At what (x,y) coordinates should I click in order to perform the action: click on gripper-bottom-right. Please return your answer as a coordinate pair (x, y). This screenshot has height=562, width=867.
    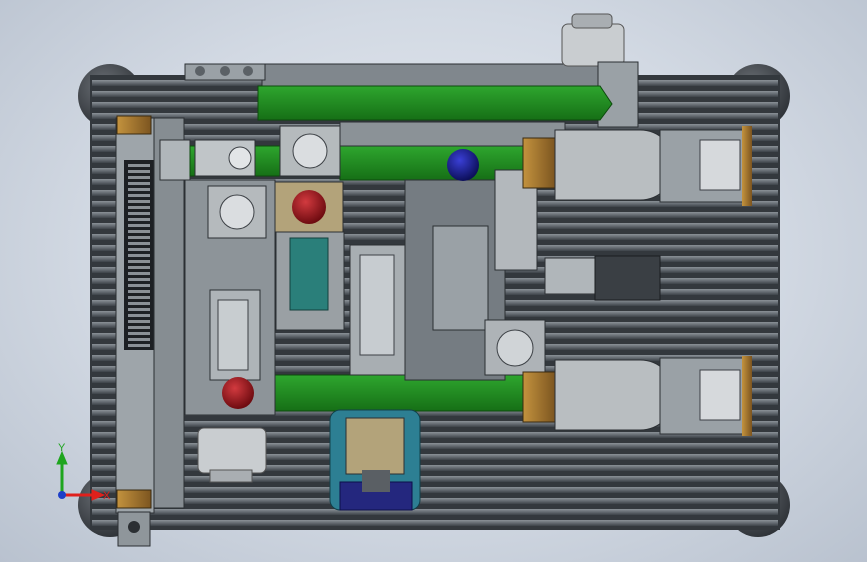
    Looking at the image, I should click on (637, 396).